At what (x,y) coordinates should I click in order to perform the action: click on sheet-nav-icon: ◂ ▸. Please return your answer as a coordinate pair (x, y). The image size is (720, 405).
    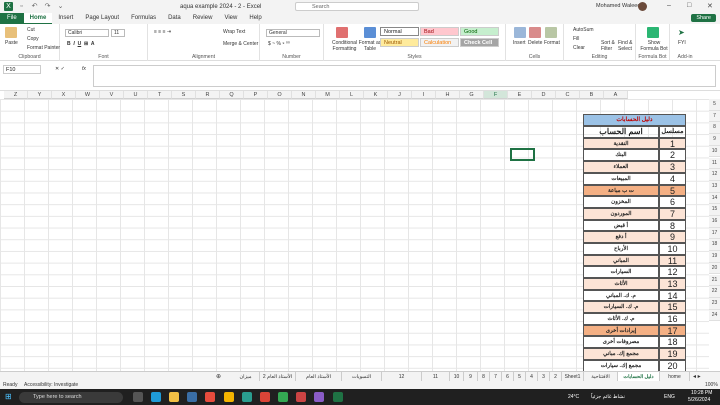
    Looking at the image, I should click on (697, 376).